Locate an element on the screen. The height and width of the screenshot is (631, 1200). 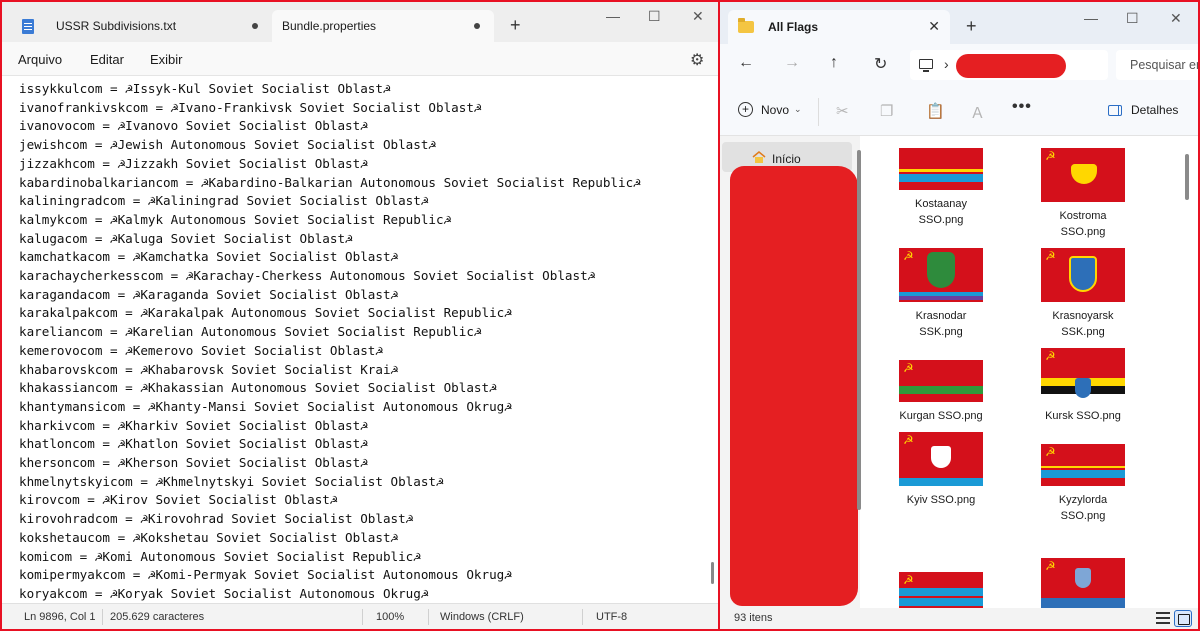
menu-exibir: Exibir is located at coordinates (166, 59).